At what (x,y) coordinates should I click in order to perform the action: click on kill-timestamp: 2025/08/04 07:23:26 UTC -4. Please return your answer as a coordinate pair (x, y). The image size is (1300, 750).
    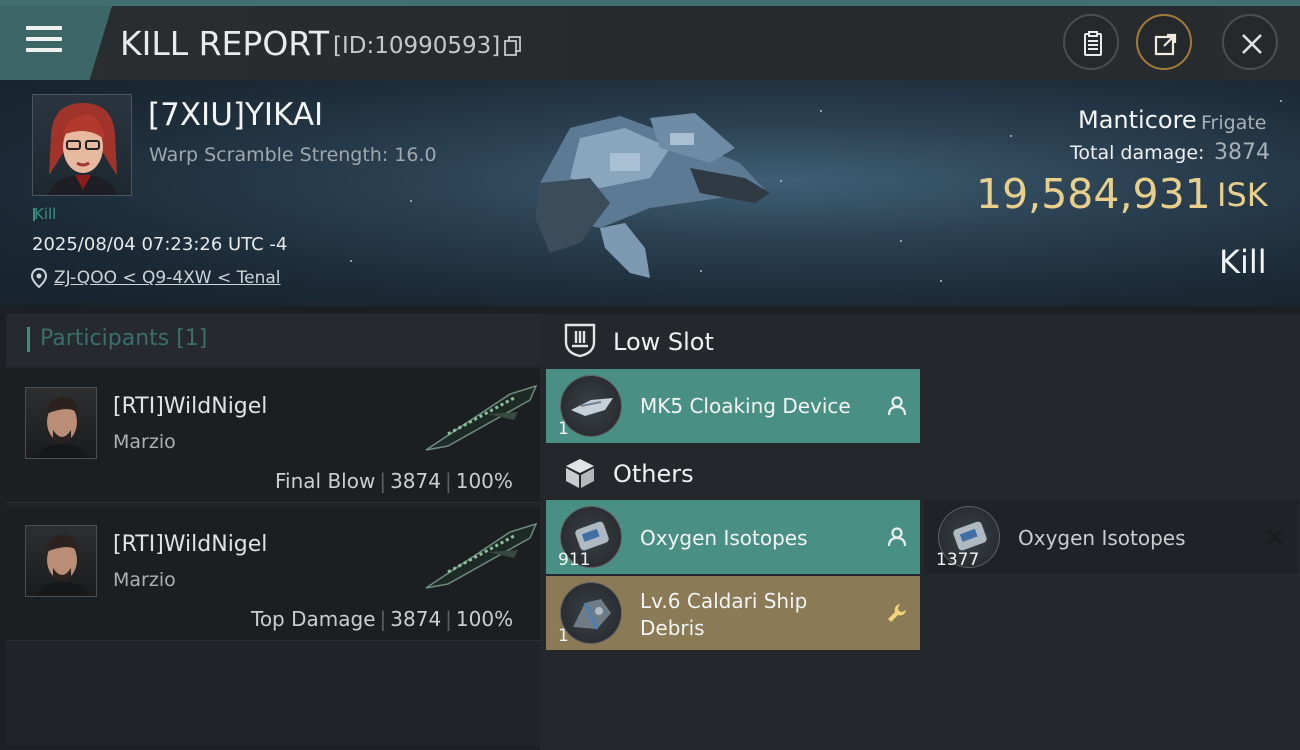
    Looking at the image, I should click on (160, 244).